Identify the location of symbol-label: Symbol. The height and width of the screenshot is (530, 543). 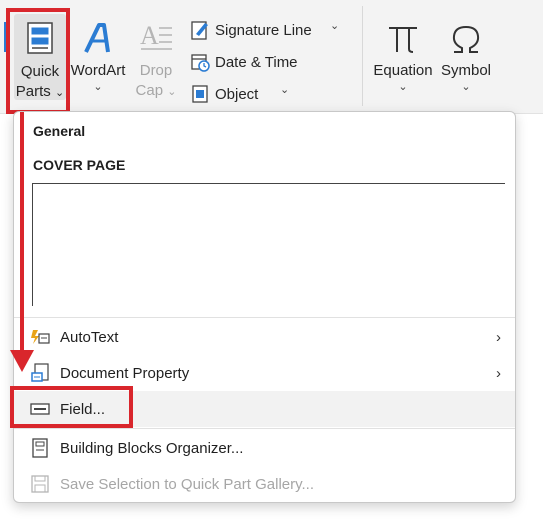
(466, 70).